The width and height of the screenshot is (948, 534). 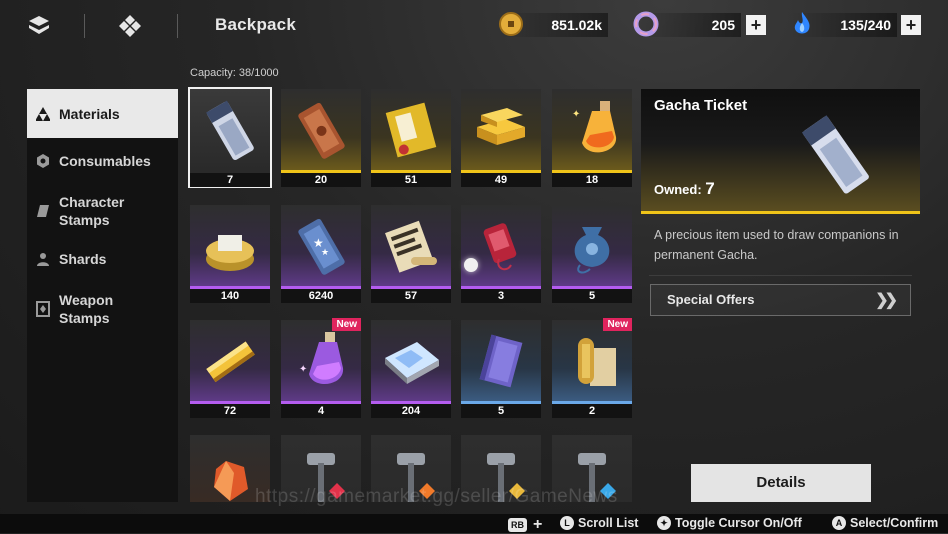 I want to click on tag-icon, so click(x=43, y=211).